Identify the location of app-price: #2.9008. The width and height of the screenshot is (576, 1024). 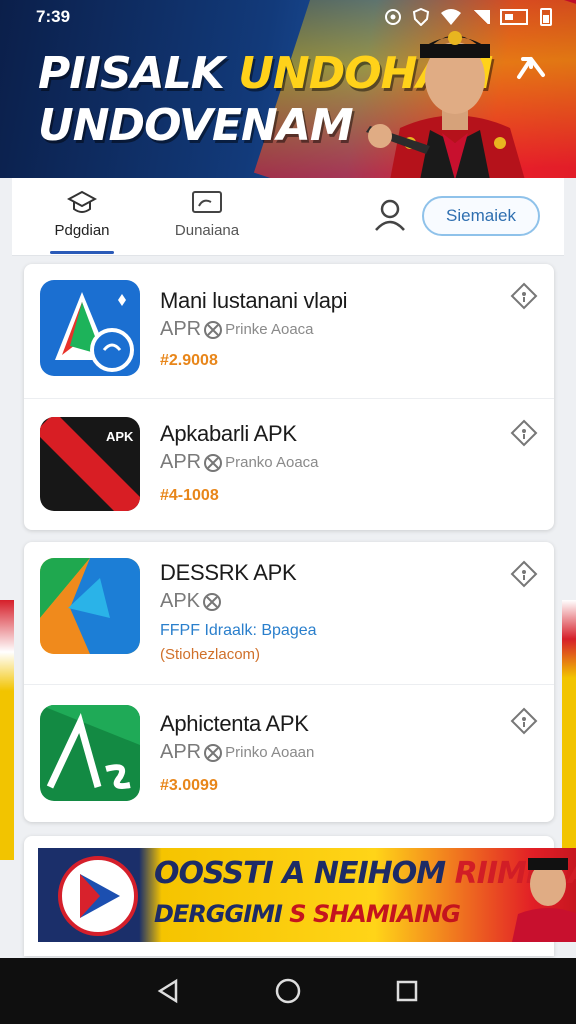
(189, 360).